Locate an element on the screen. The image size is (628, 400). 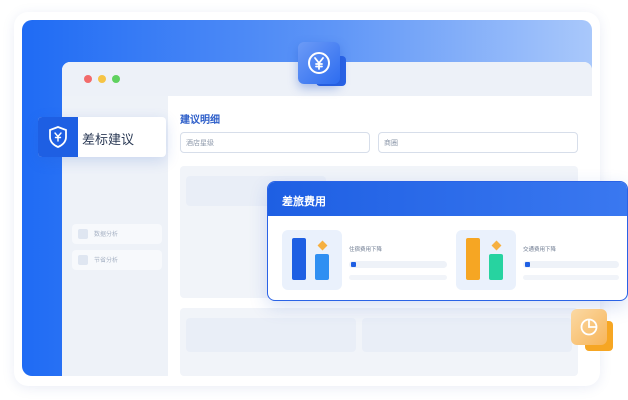
pie-badge is located at coordinates (592, 330).